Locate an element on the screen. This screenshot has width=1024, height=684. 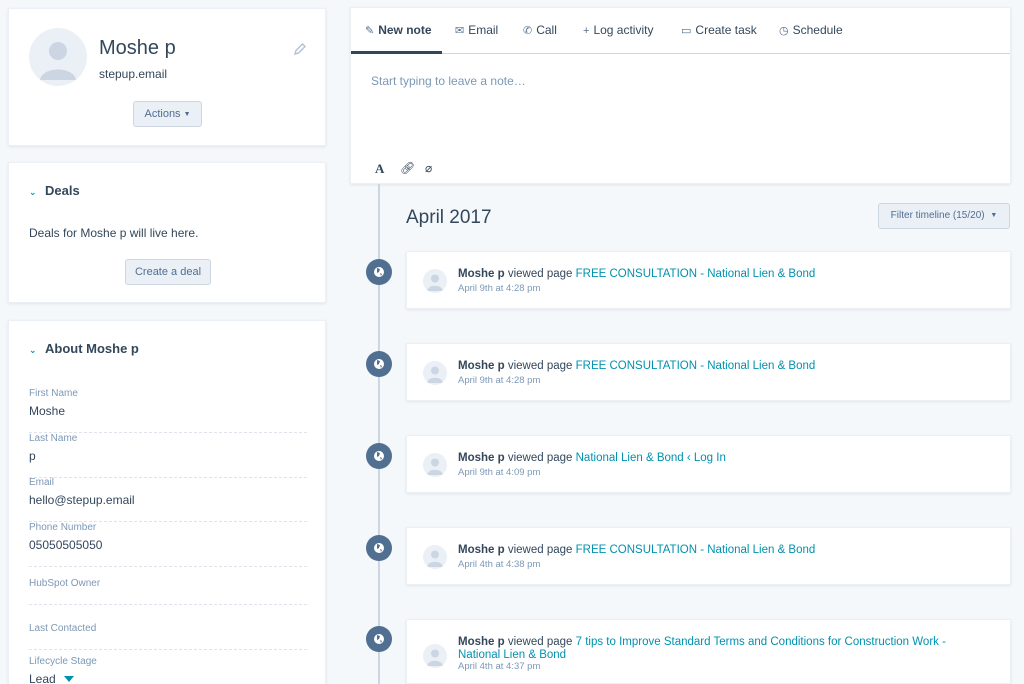
tab-label: New note is located at coordinates (405, 30).